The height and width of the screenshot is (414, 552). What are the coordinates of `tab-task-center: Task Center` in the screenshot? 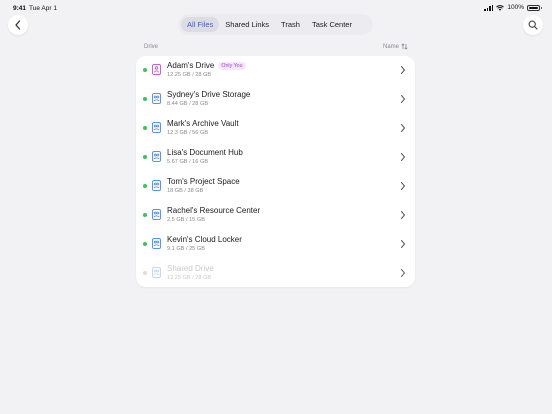 It's located at (332, 24).